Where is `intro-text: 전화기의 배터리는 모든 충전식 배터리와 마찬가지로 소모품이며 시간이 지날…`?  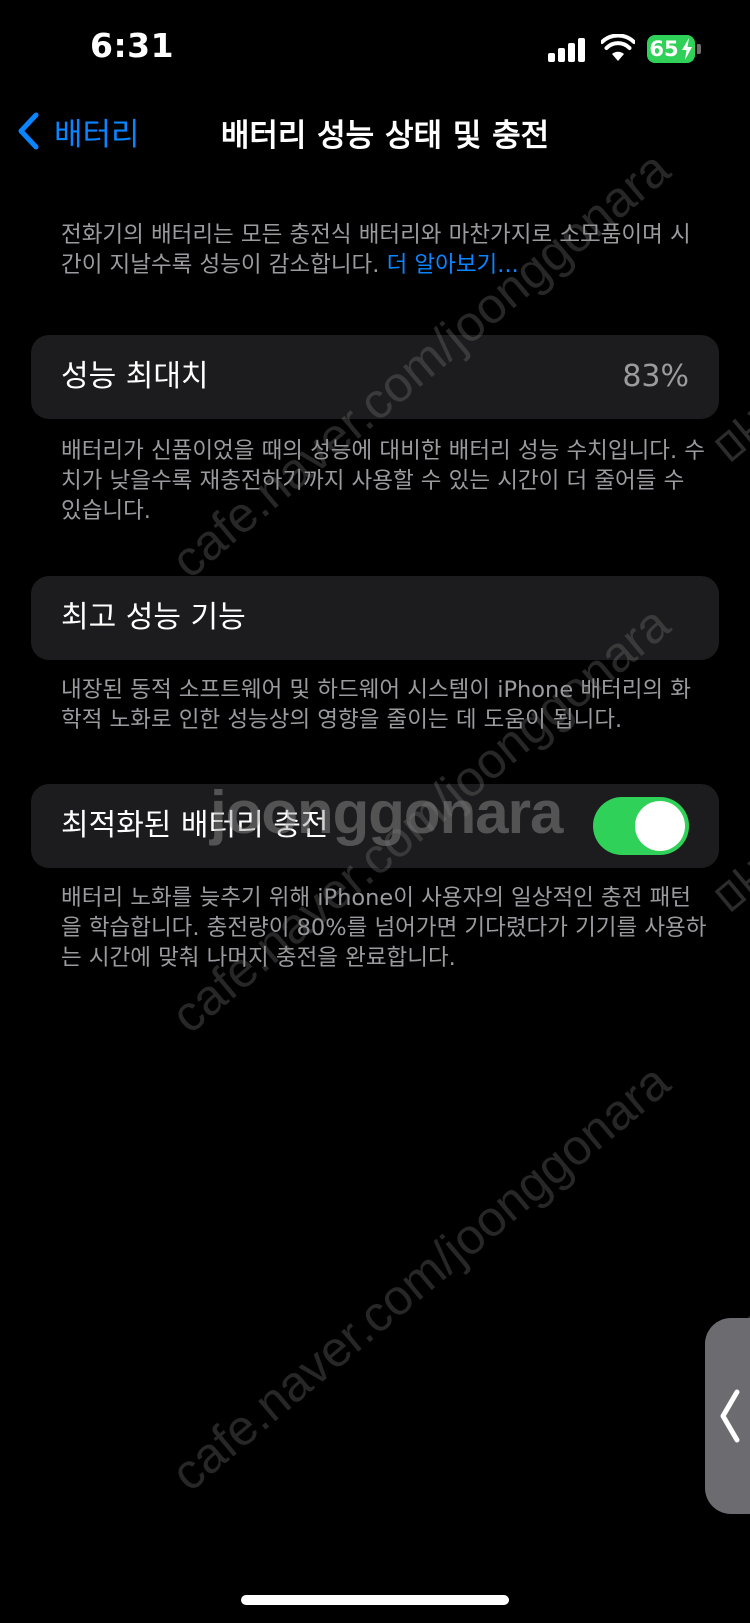 intro-text: 전화기의 배터리는 모든 충전식 배터리와 마찬가지로 소모품이며 시간이 지날… is located at coordinates (376, 250).